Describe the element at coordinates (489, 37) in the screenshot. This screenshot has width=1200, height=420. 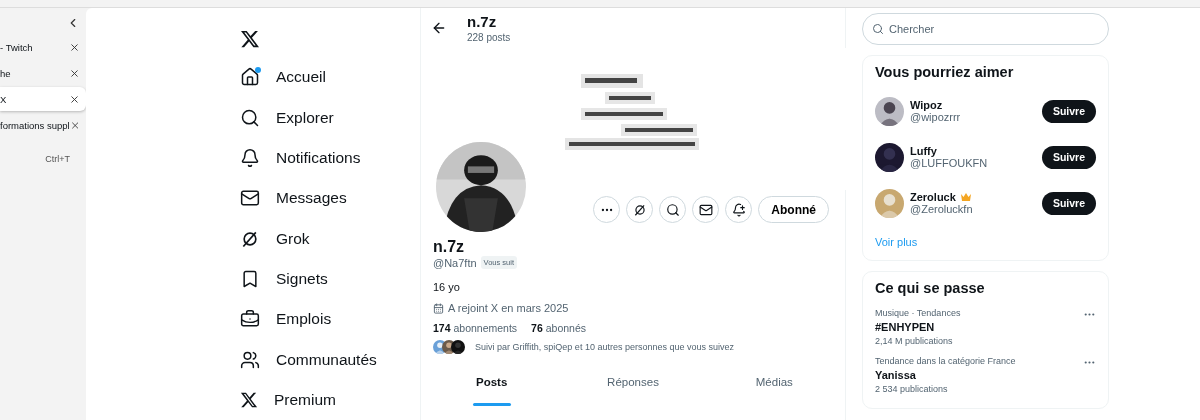
I see `post-count: 228 posts` at that location.